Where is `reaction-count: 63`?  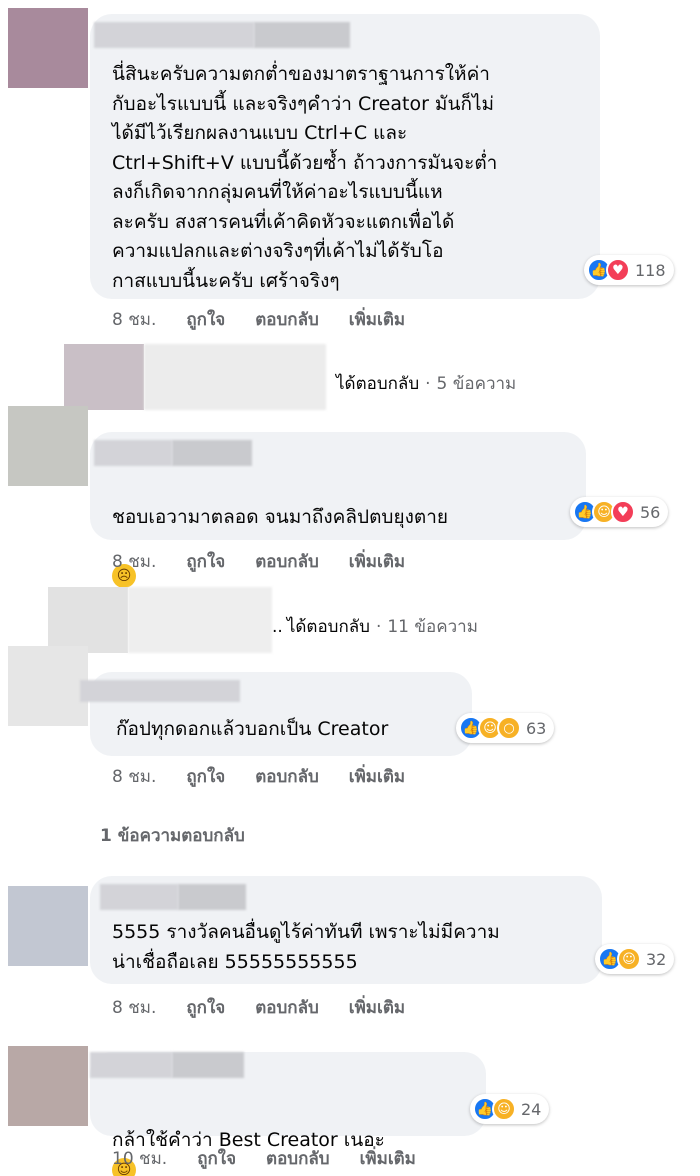 reaction-count: 63 is located at coordinates (536, 728).